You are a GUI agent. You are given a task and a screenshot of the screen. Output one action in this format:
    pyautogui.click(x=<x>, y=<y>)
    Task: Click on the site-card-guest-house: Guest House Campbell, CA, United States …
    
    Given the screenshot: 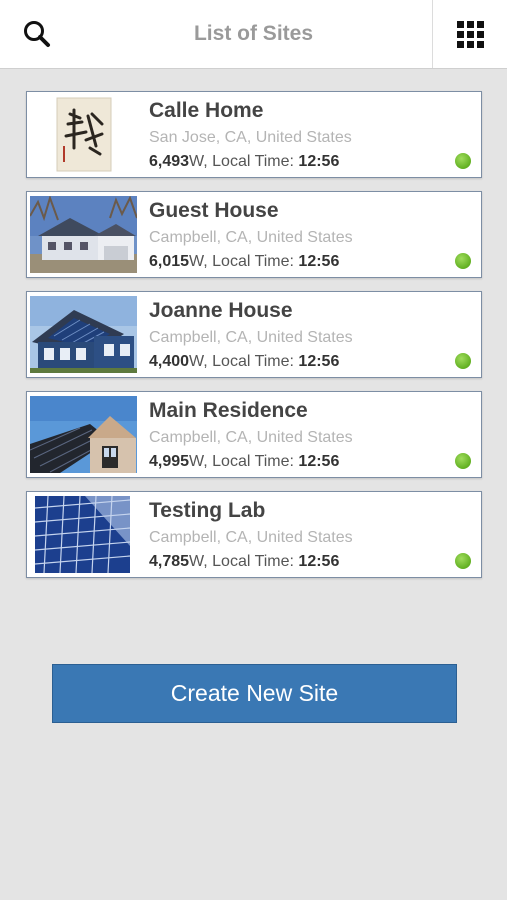 What is the action you would take?
    pyautogui.click(x=254, y=234)
    